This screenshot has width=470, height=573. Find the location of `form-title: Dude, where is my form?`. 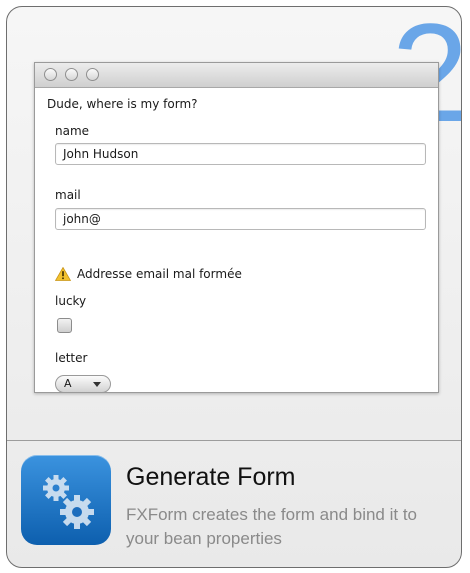

form-title: Dude, where is my form? is located at coordinates (122, 104).